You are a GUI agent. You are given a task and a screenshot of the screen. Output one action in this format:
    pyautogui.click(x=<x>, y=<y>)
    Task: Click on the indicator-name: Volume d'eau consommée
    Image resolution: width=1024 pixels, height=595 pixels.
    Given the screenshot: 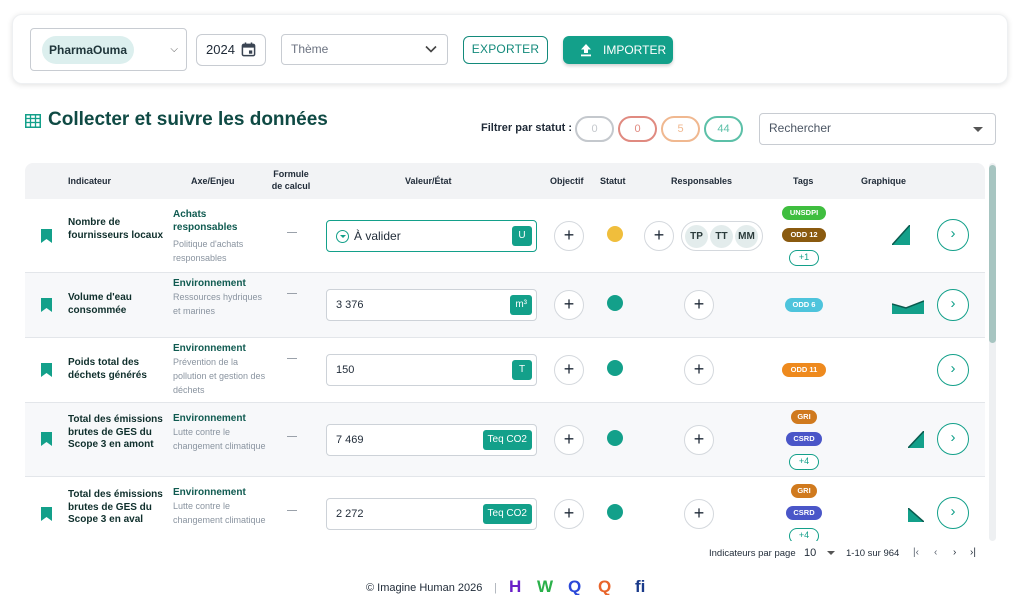 What is the action you would take?
    pyautogui.click(x=100, y=304)
    